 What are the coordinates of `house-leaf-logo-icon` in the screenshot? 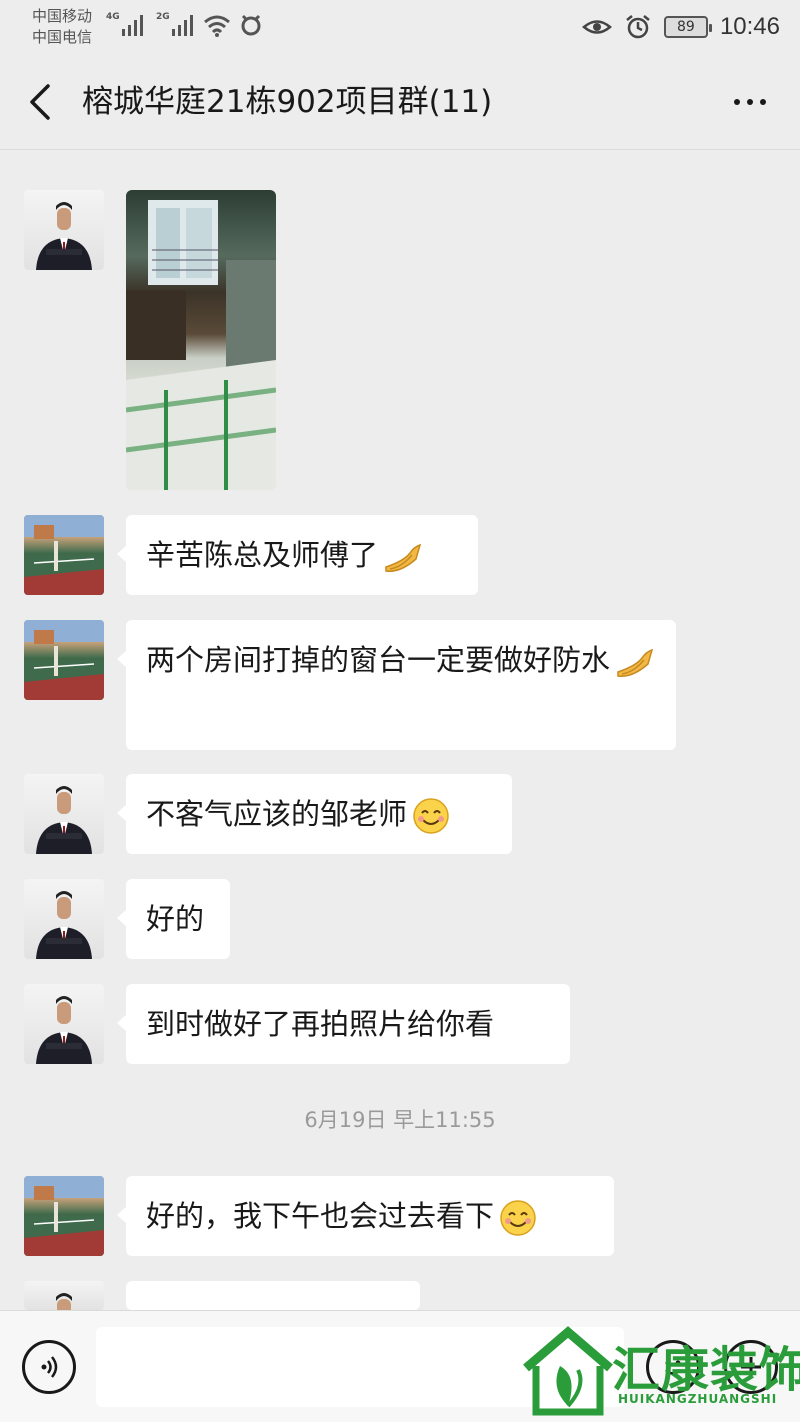 It's located at (568, 1371).